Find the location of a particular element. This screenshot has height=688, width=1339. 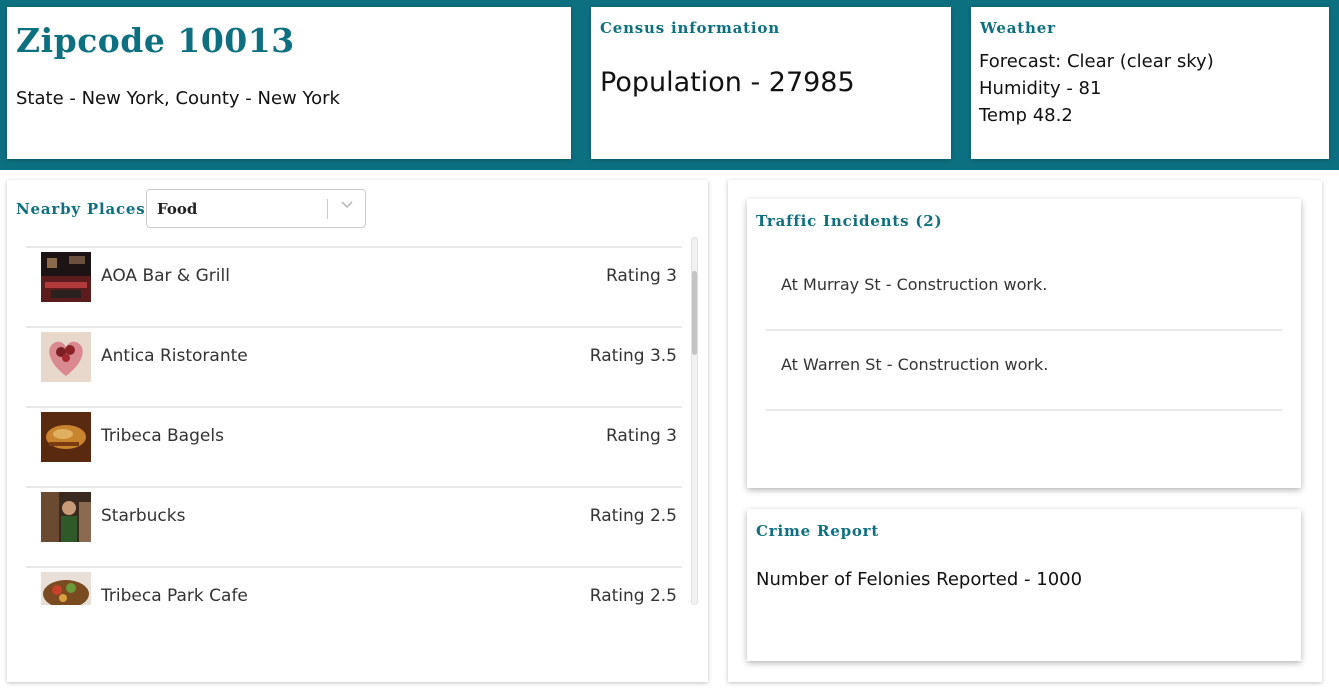

list-item: AOA Bar & Grill Rating 3 is located at coordinates (354, 286).